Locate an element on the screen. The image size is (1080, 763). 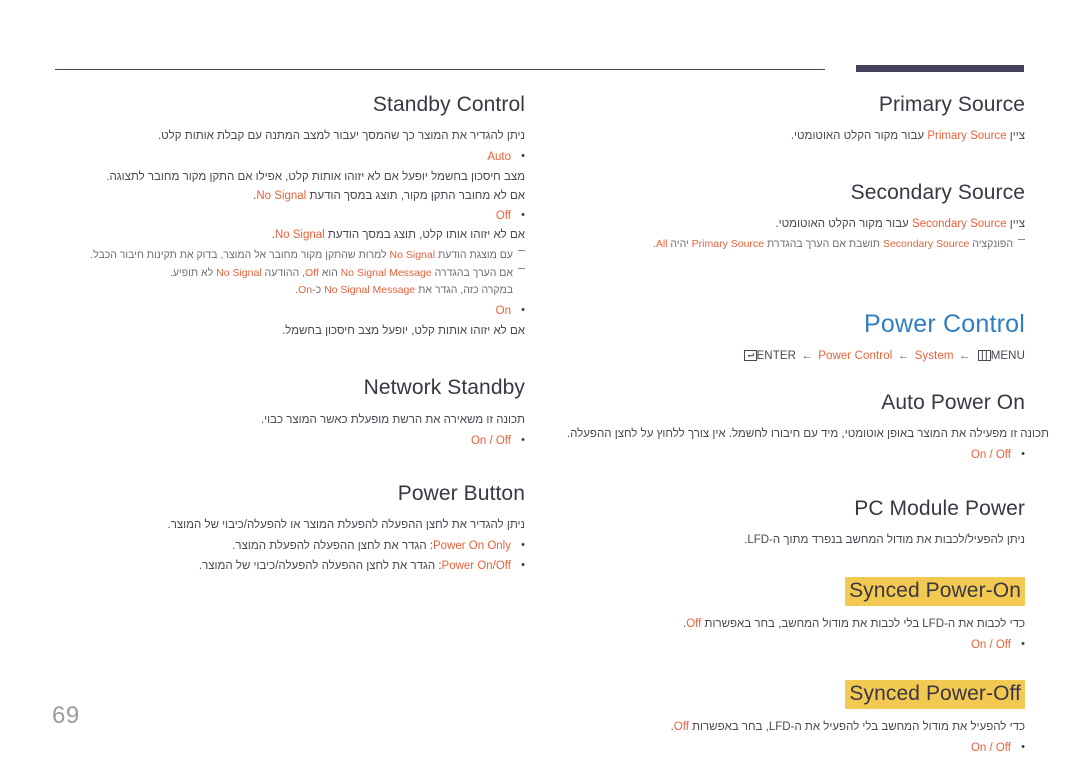
desc-code: Secondary Source is located at coordinates (959, 224).